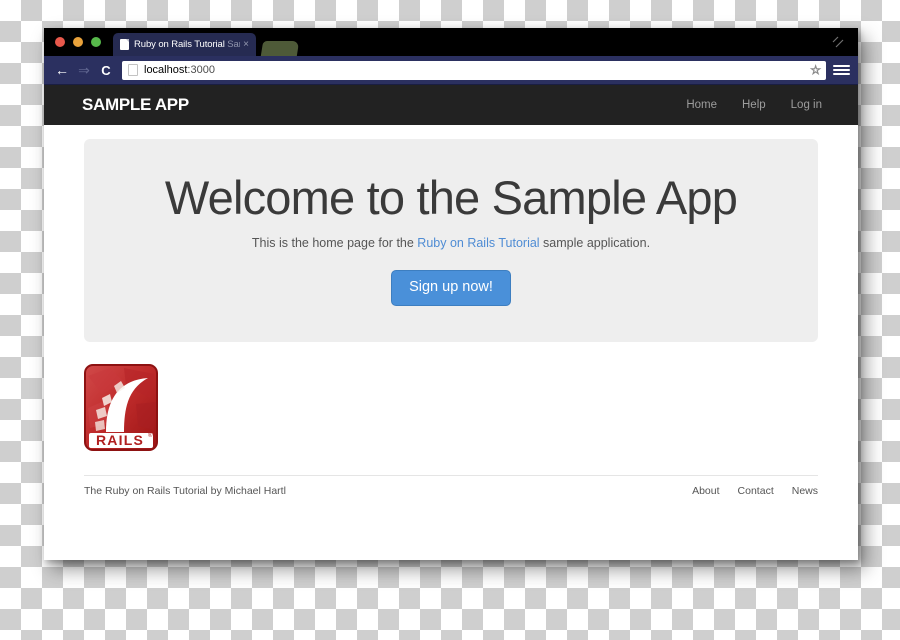 This screenshot has width=900, height=640. I want to click on tab-title: Ruby on Rails Tutorial Sam, so click(187, 44).